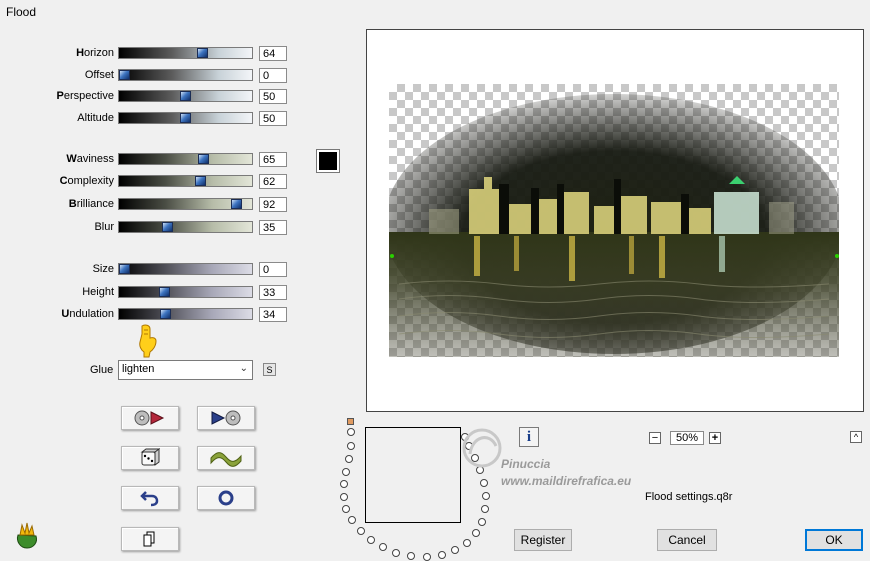 The image size is (870, 561). What do you see at coordinates (104, 227) in the screenshot?
I see `slider-label-text: Blur` at bounding box center [104, 227].